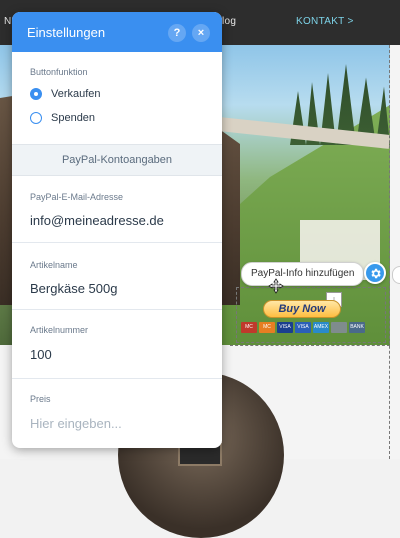 The width and height of the screenshot is (400, 538). I want to click on settings-gear-button, so click(375, 273).